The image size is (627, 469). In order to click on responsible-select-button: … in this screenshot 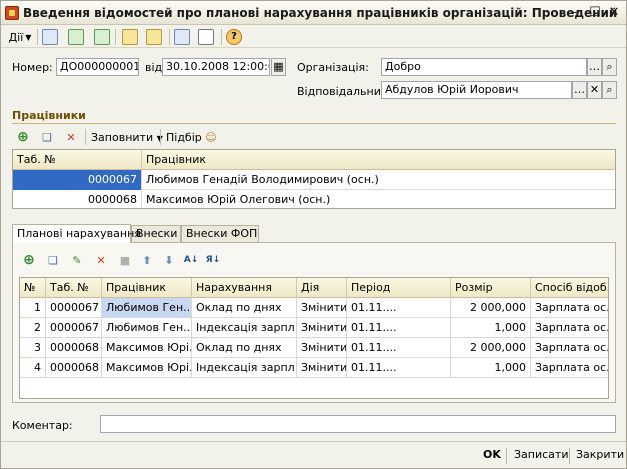, I will do `click(579, 90)`.